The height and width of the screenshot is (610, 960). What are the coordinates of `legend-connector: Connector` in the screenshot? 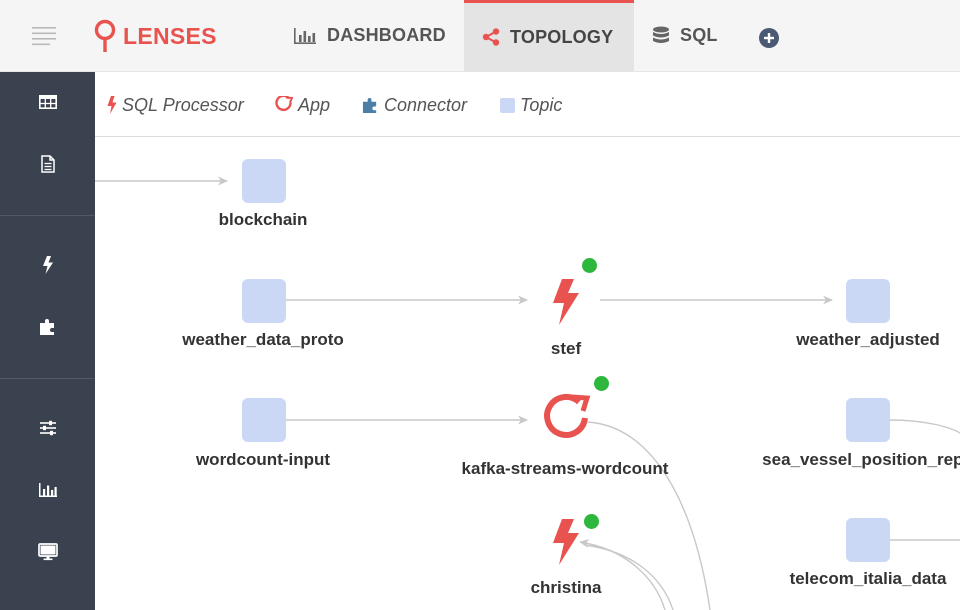 It's located at (414, 105).